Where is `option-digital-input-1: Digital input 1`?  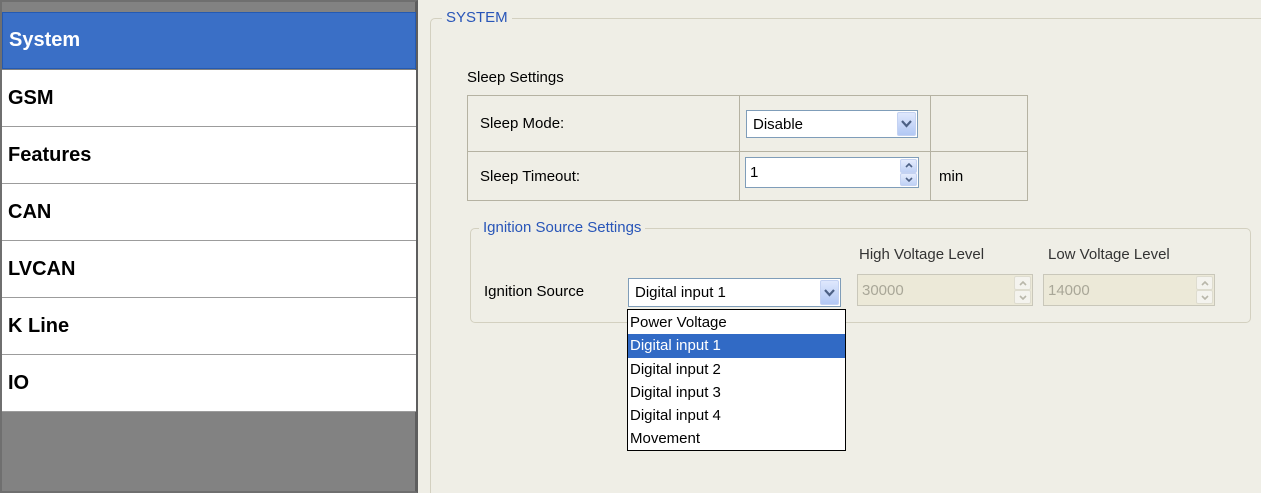
option-digital-input-1: Digital input 1 is located at coordinates (736, 346).